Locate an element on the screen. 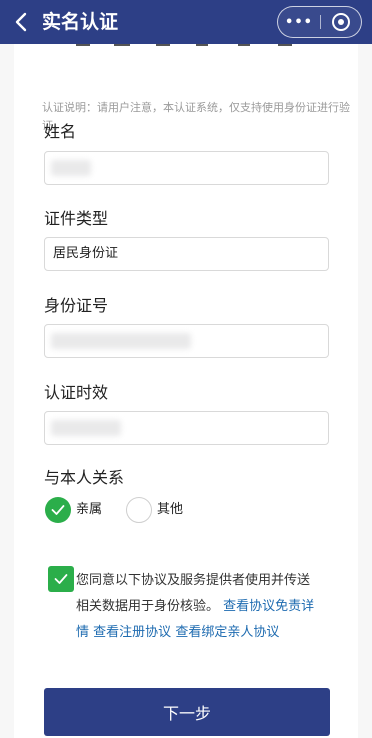  close-button is located at coordinates (341, 22).